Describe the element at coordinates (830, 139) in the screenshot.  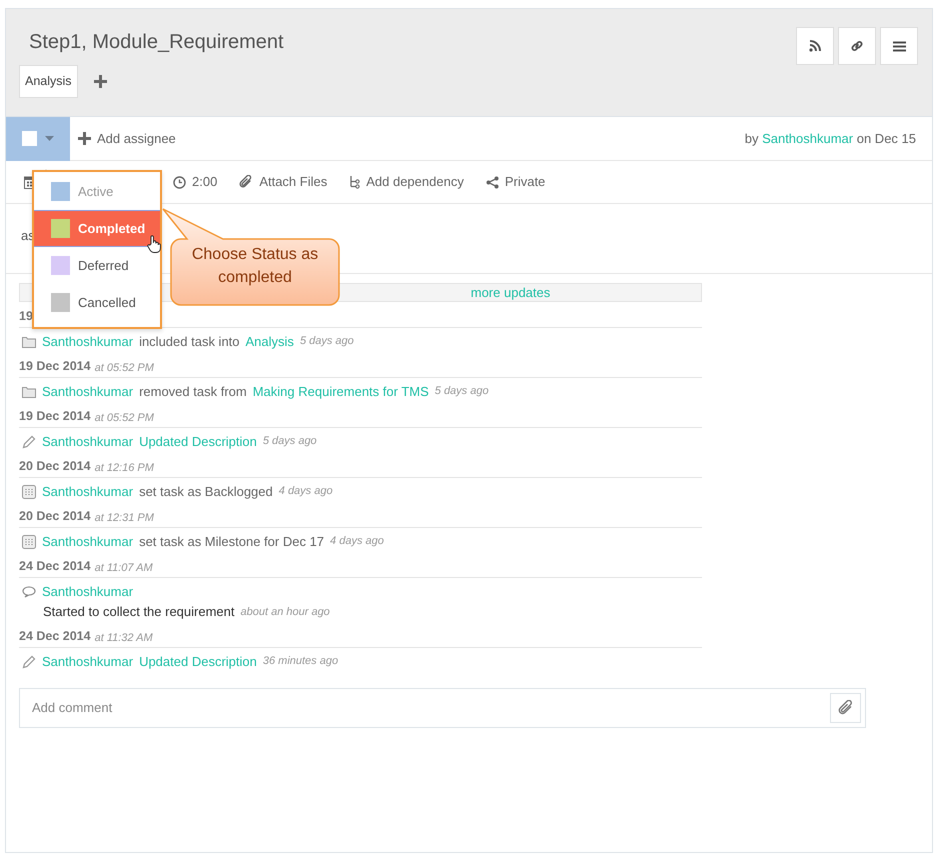
I see `author-line: by Santhoshkumar on Dec 15` at that location.